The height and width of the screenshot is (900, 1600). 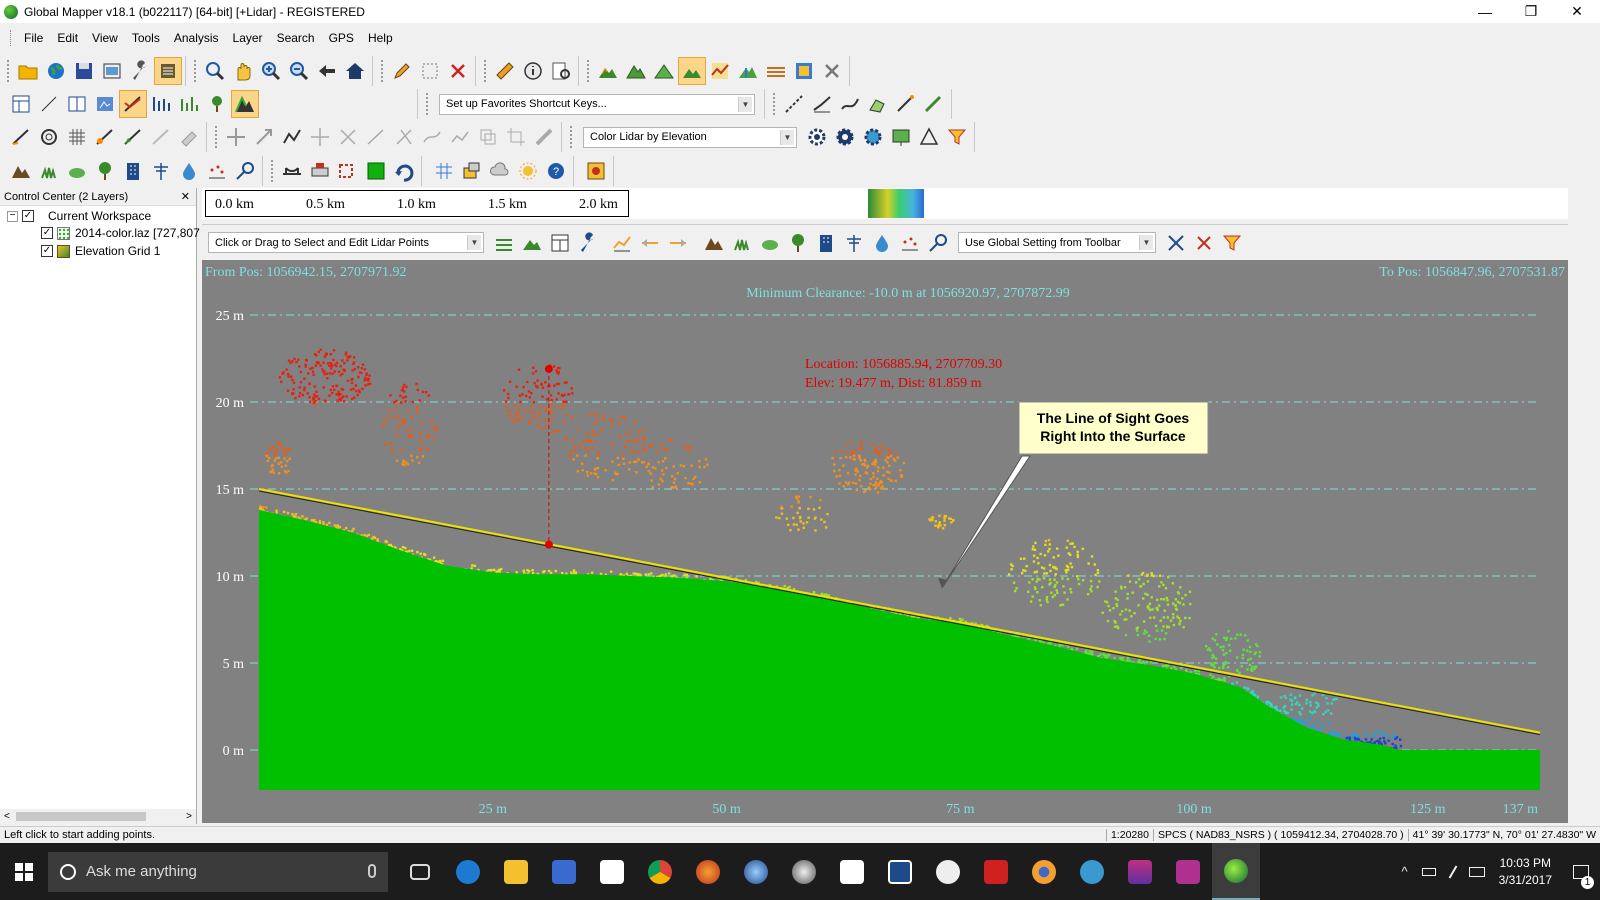 What do you see at coordinates (878, 104) in the screenshot?
I see `draw-area-icon` at bounding box center [878, 104].